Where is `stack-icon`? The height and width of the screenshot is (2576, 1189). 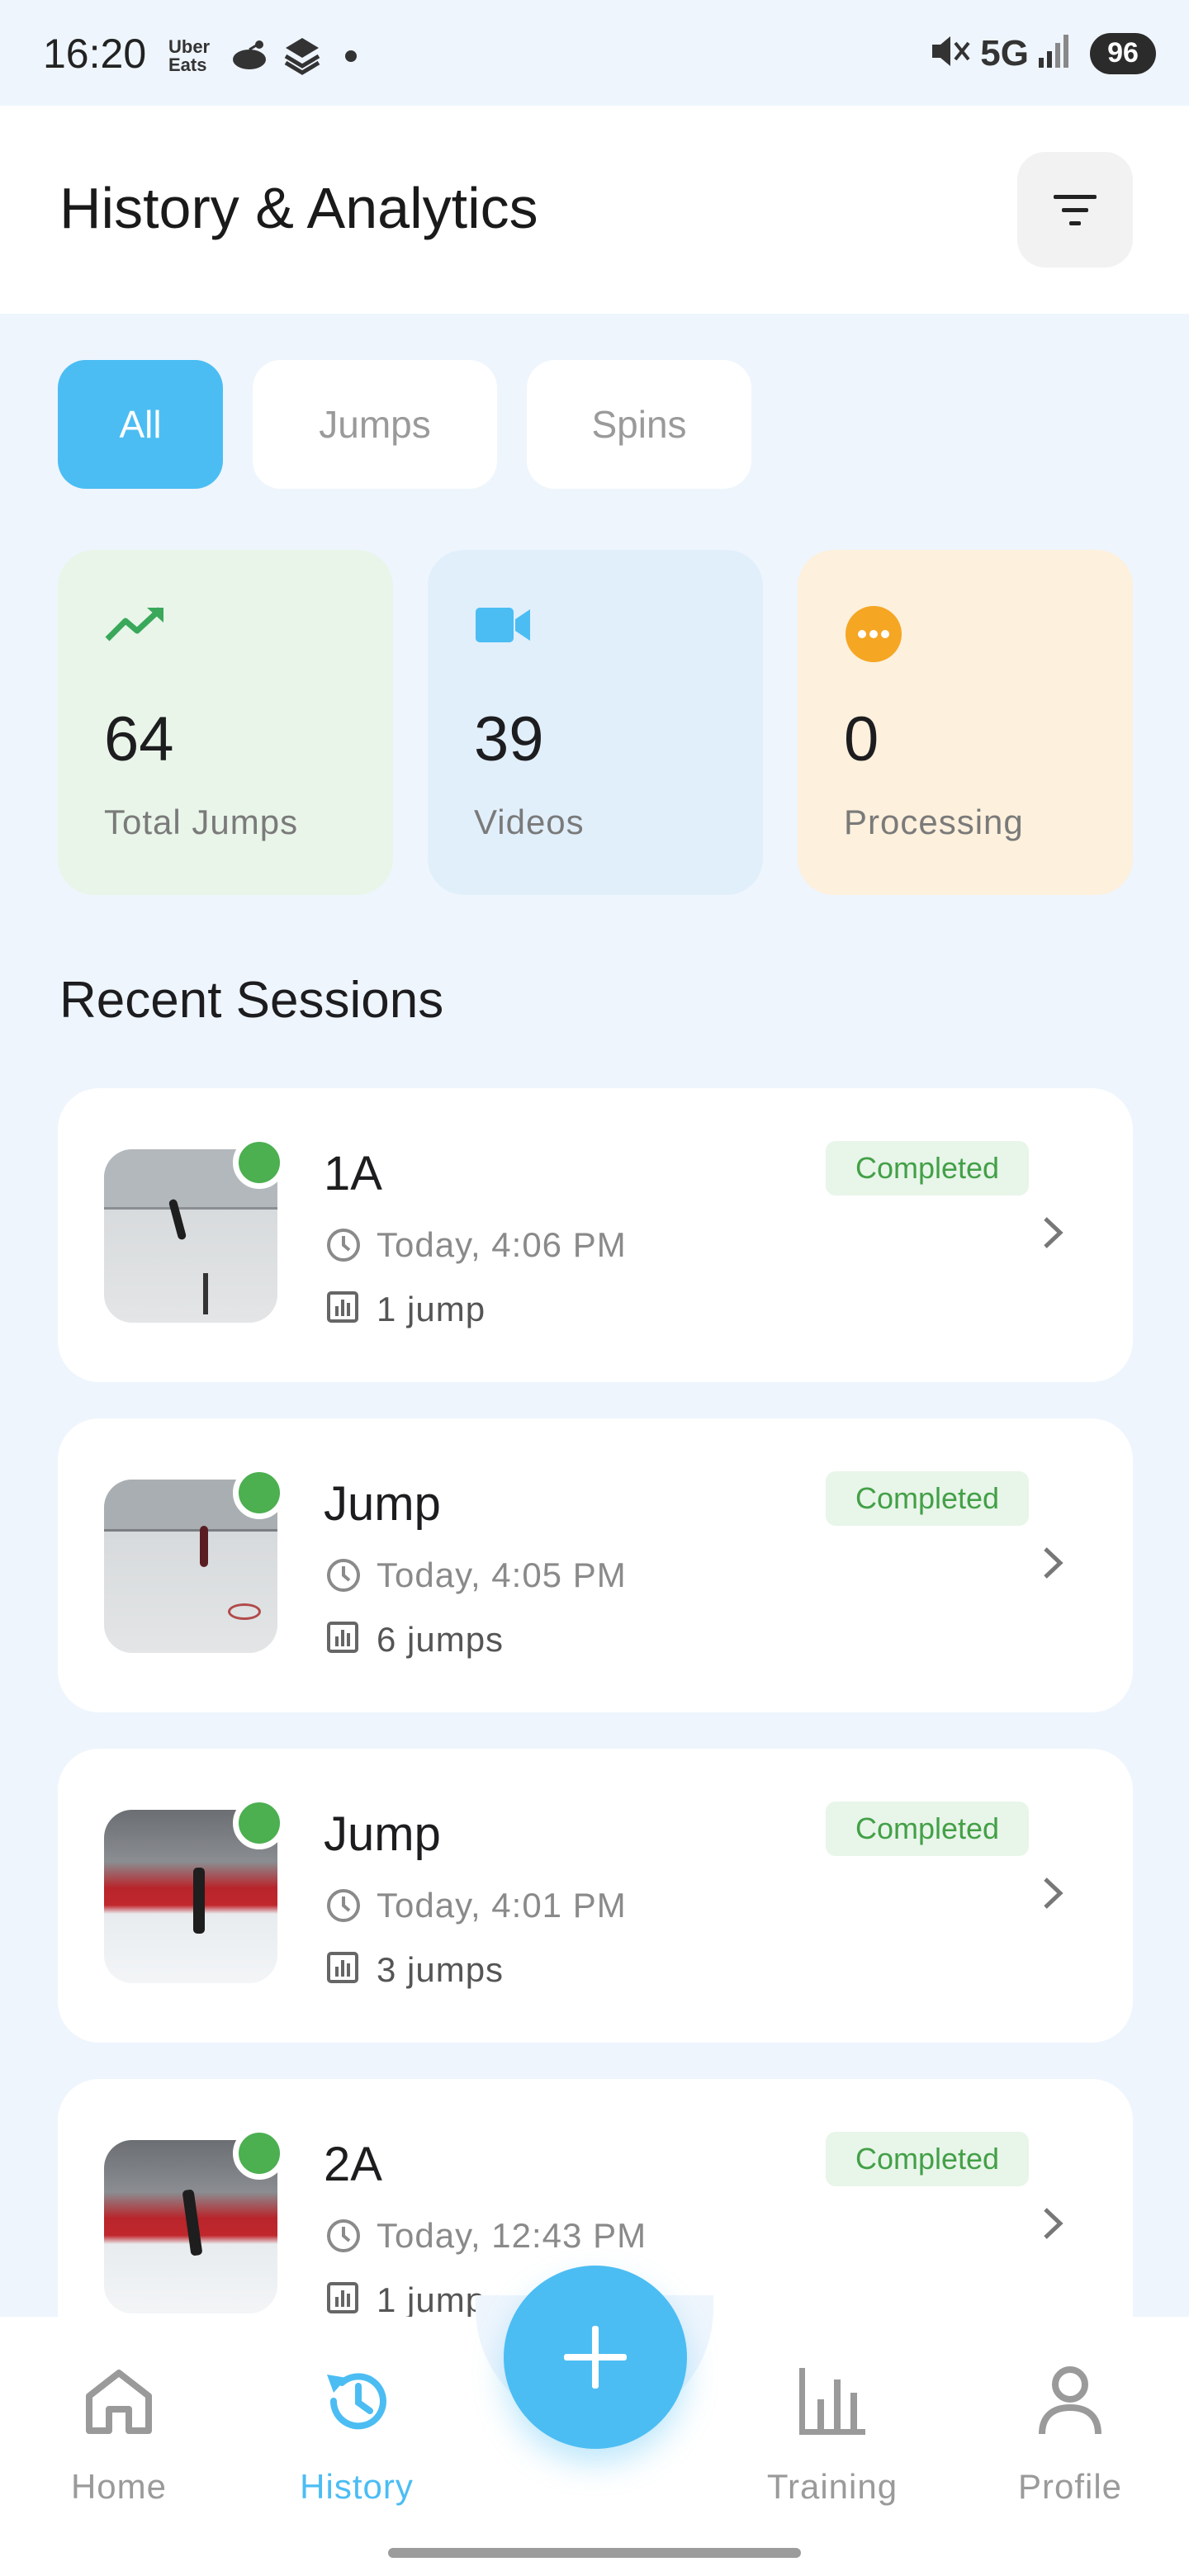 stack-icon is located at coordinates (302, 56).